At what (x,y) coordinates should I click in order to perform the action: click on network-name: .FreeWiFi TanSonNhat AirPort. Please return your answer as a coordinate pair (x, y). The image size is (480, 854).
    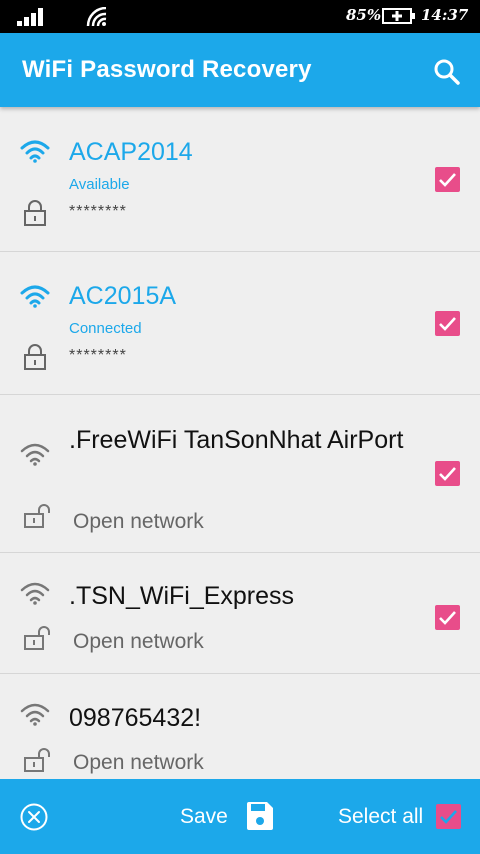
    Looking at the image, I should click on (236, 440).